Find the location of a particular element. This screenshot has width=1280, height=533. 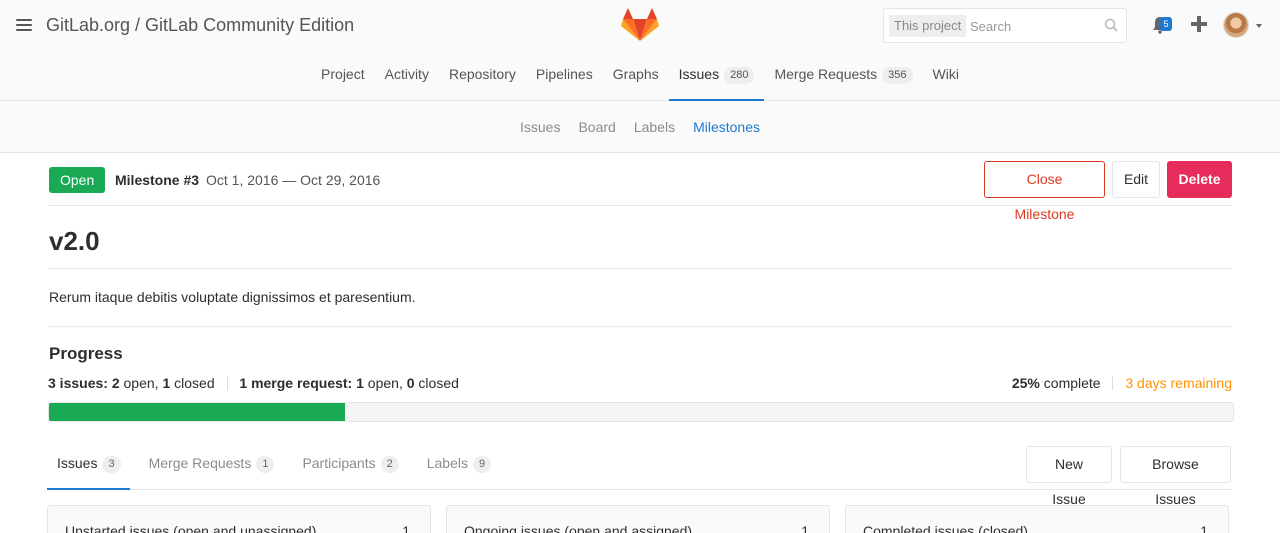

nav-item-project: Project is located at coordinates (343, 78).